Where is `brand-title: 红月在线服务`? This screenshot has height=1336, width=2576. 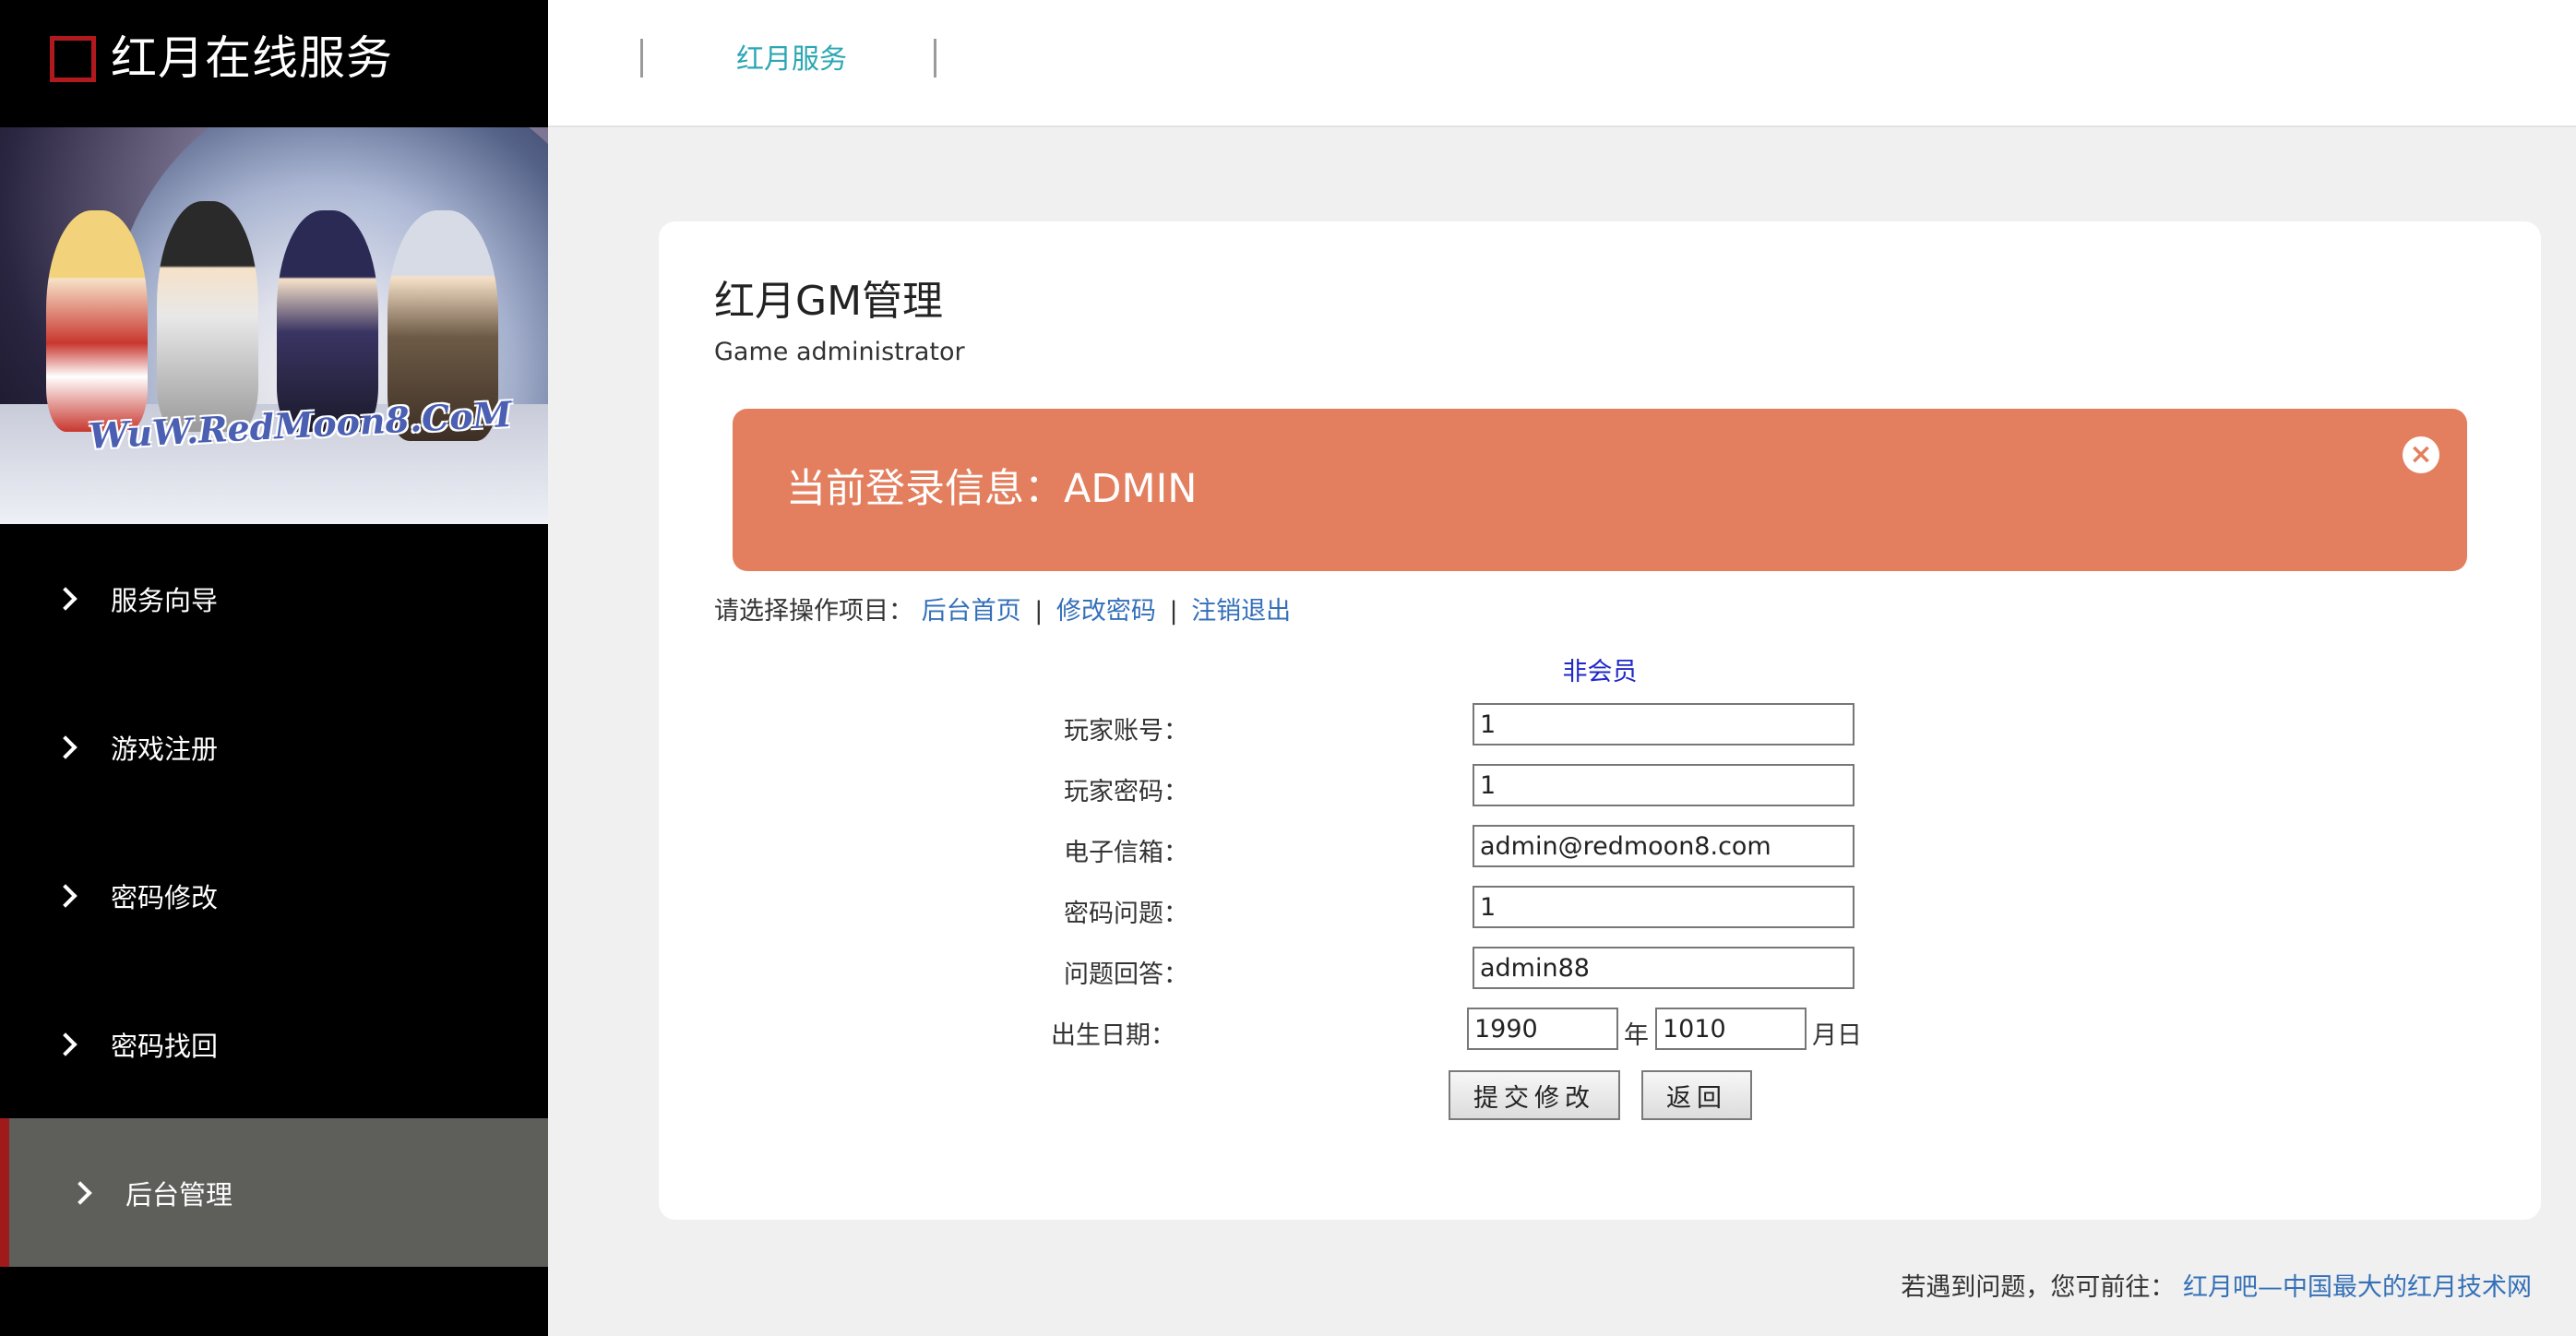
brand-title: 红月在线服务 is located at coordinates (252, 58).